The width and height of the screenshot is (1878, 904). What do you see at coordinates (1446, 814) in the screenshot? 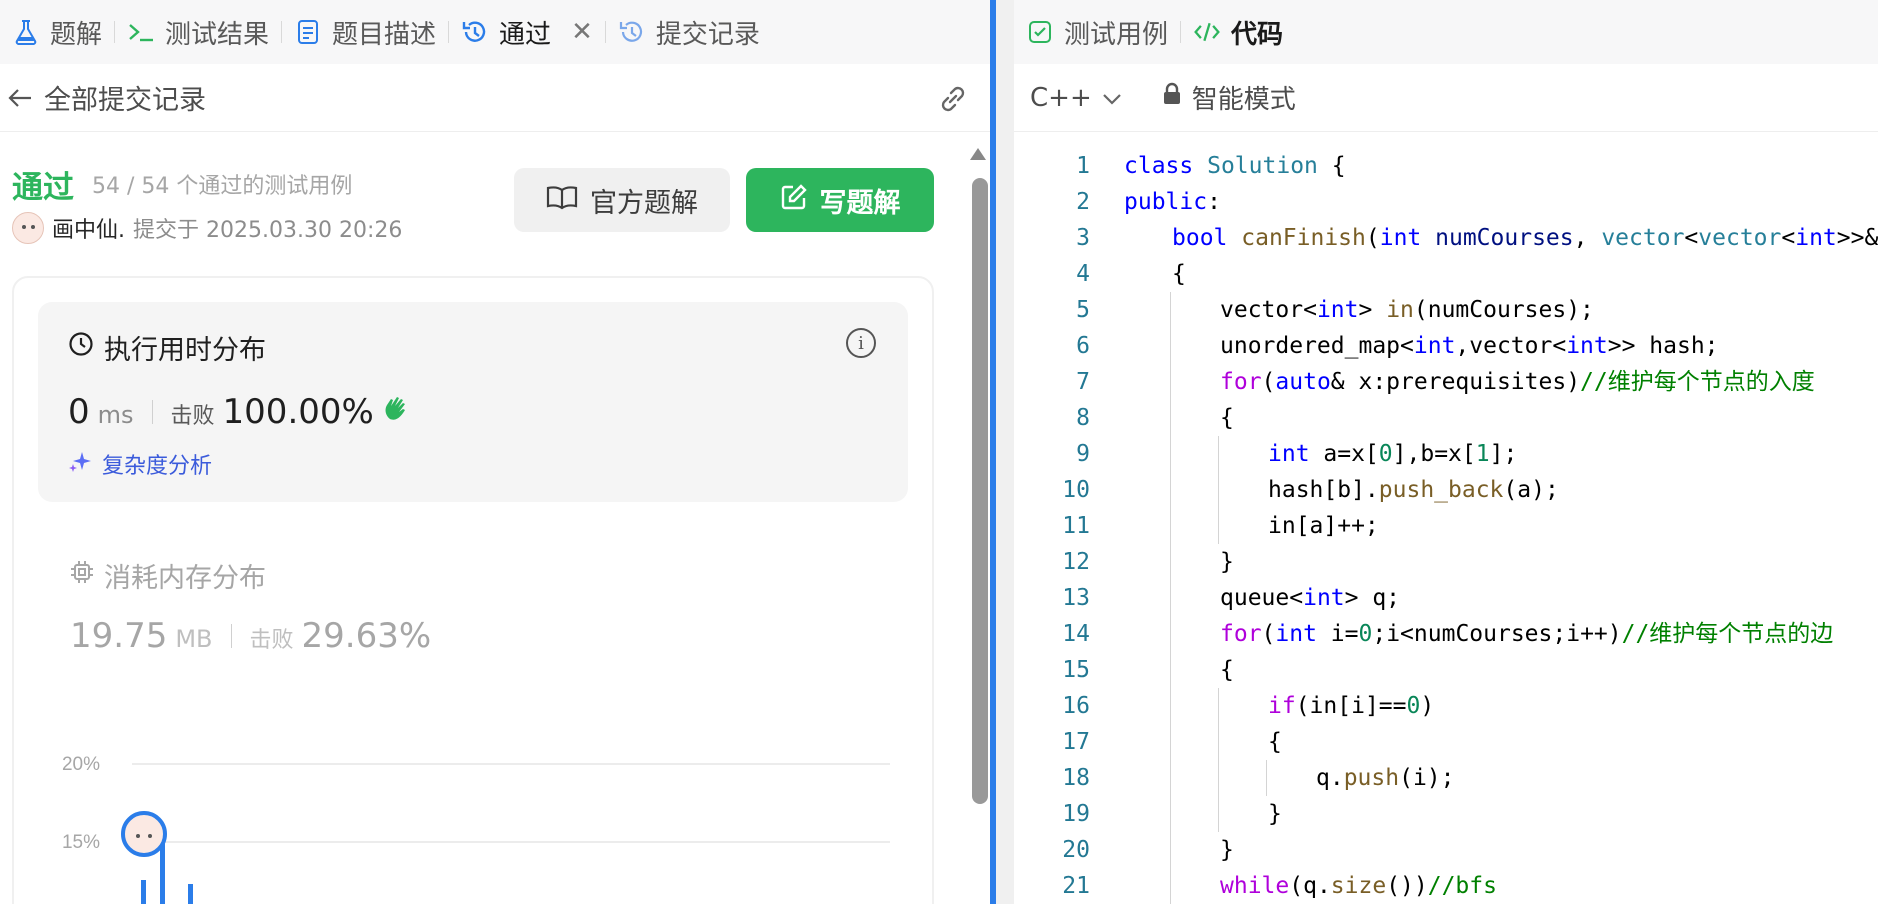
I see `code-line: 19}` at bounding box center [1446, 814].